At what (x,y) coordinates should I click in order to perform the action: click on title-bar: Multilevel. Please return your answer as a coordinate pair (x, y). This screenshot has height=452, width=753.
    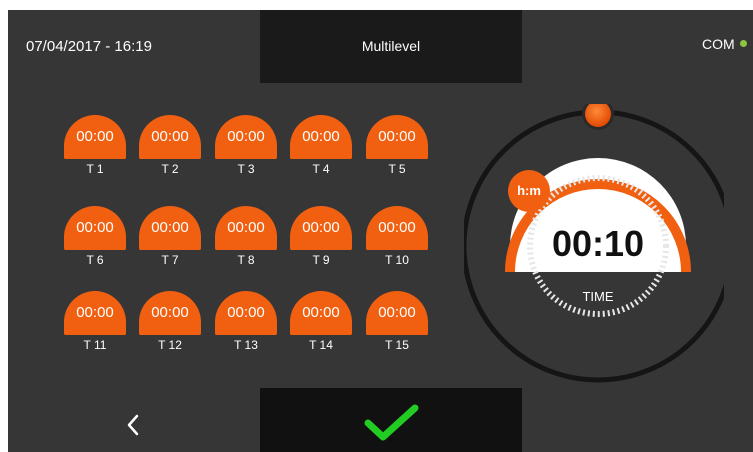
    Looking at the image, I should click on (391, 46).